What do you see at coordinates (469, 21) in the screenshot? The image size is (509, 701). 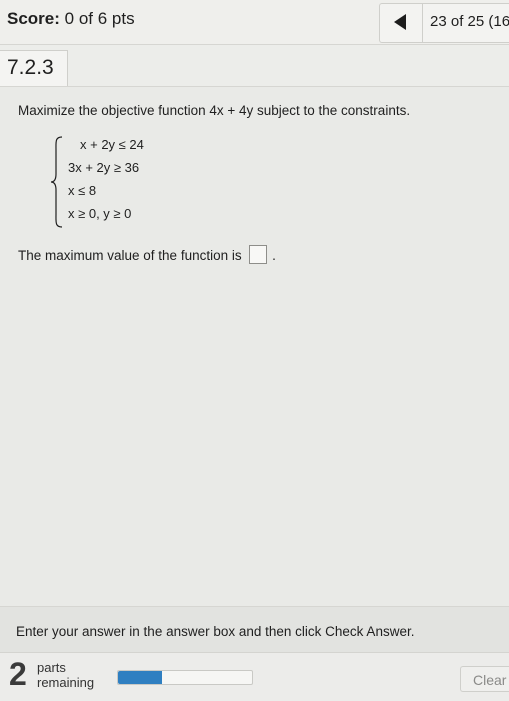 I see `question-position: 23 of 25 (16` at bounding box center [469, 21].